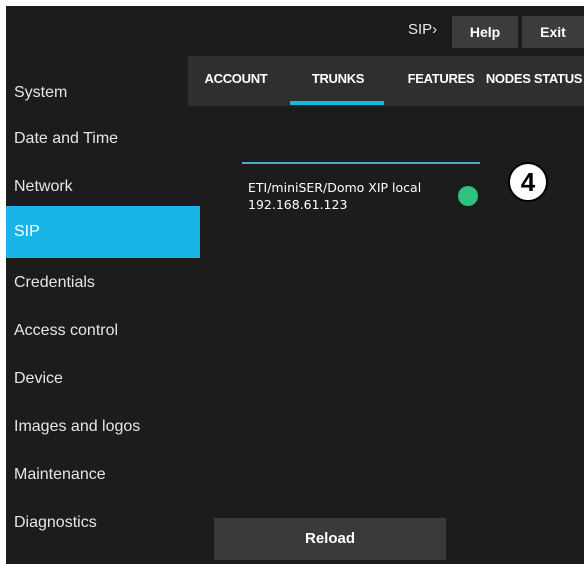 The height and width of the screenshot is (564, 584). What do you see at coordinates (103, 139) in the screenshot?
I see `sidebar-item-date-and-time: Date and Time` at bounding box center [103, 139].